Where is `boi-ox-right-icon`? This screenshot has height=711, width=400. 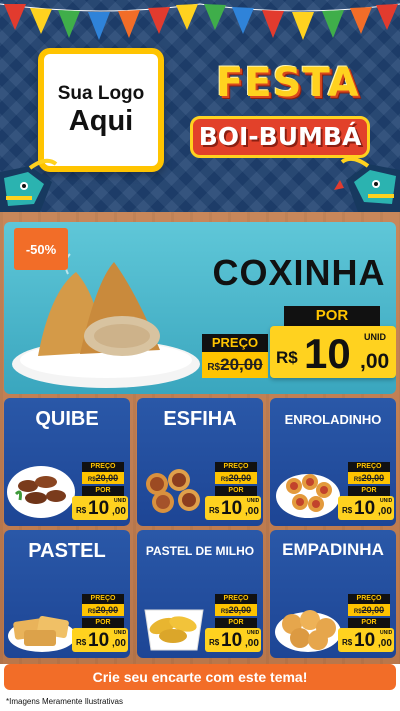
boi-ox-right-icon is located at coordinates (367, 184).